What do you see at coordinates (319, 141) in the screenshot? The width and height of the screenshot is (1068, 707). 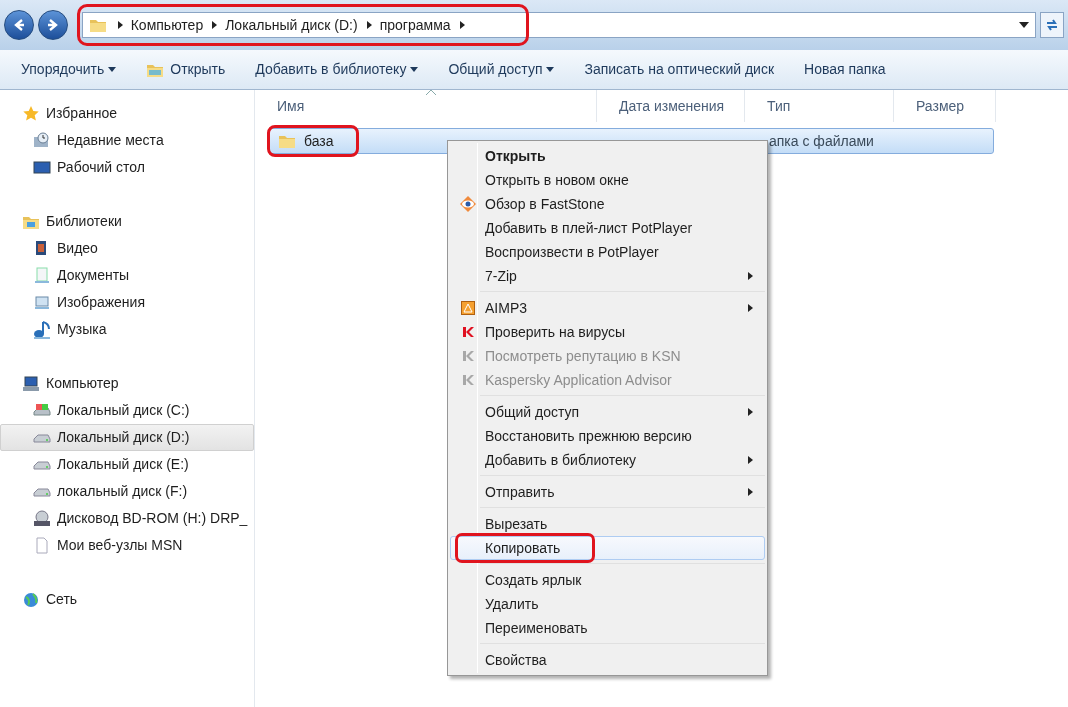 I see `file-name: база` at bounding box center [319, 141].